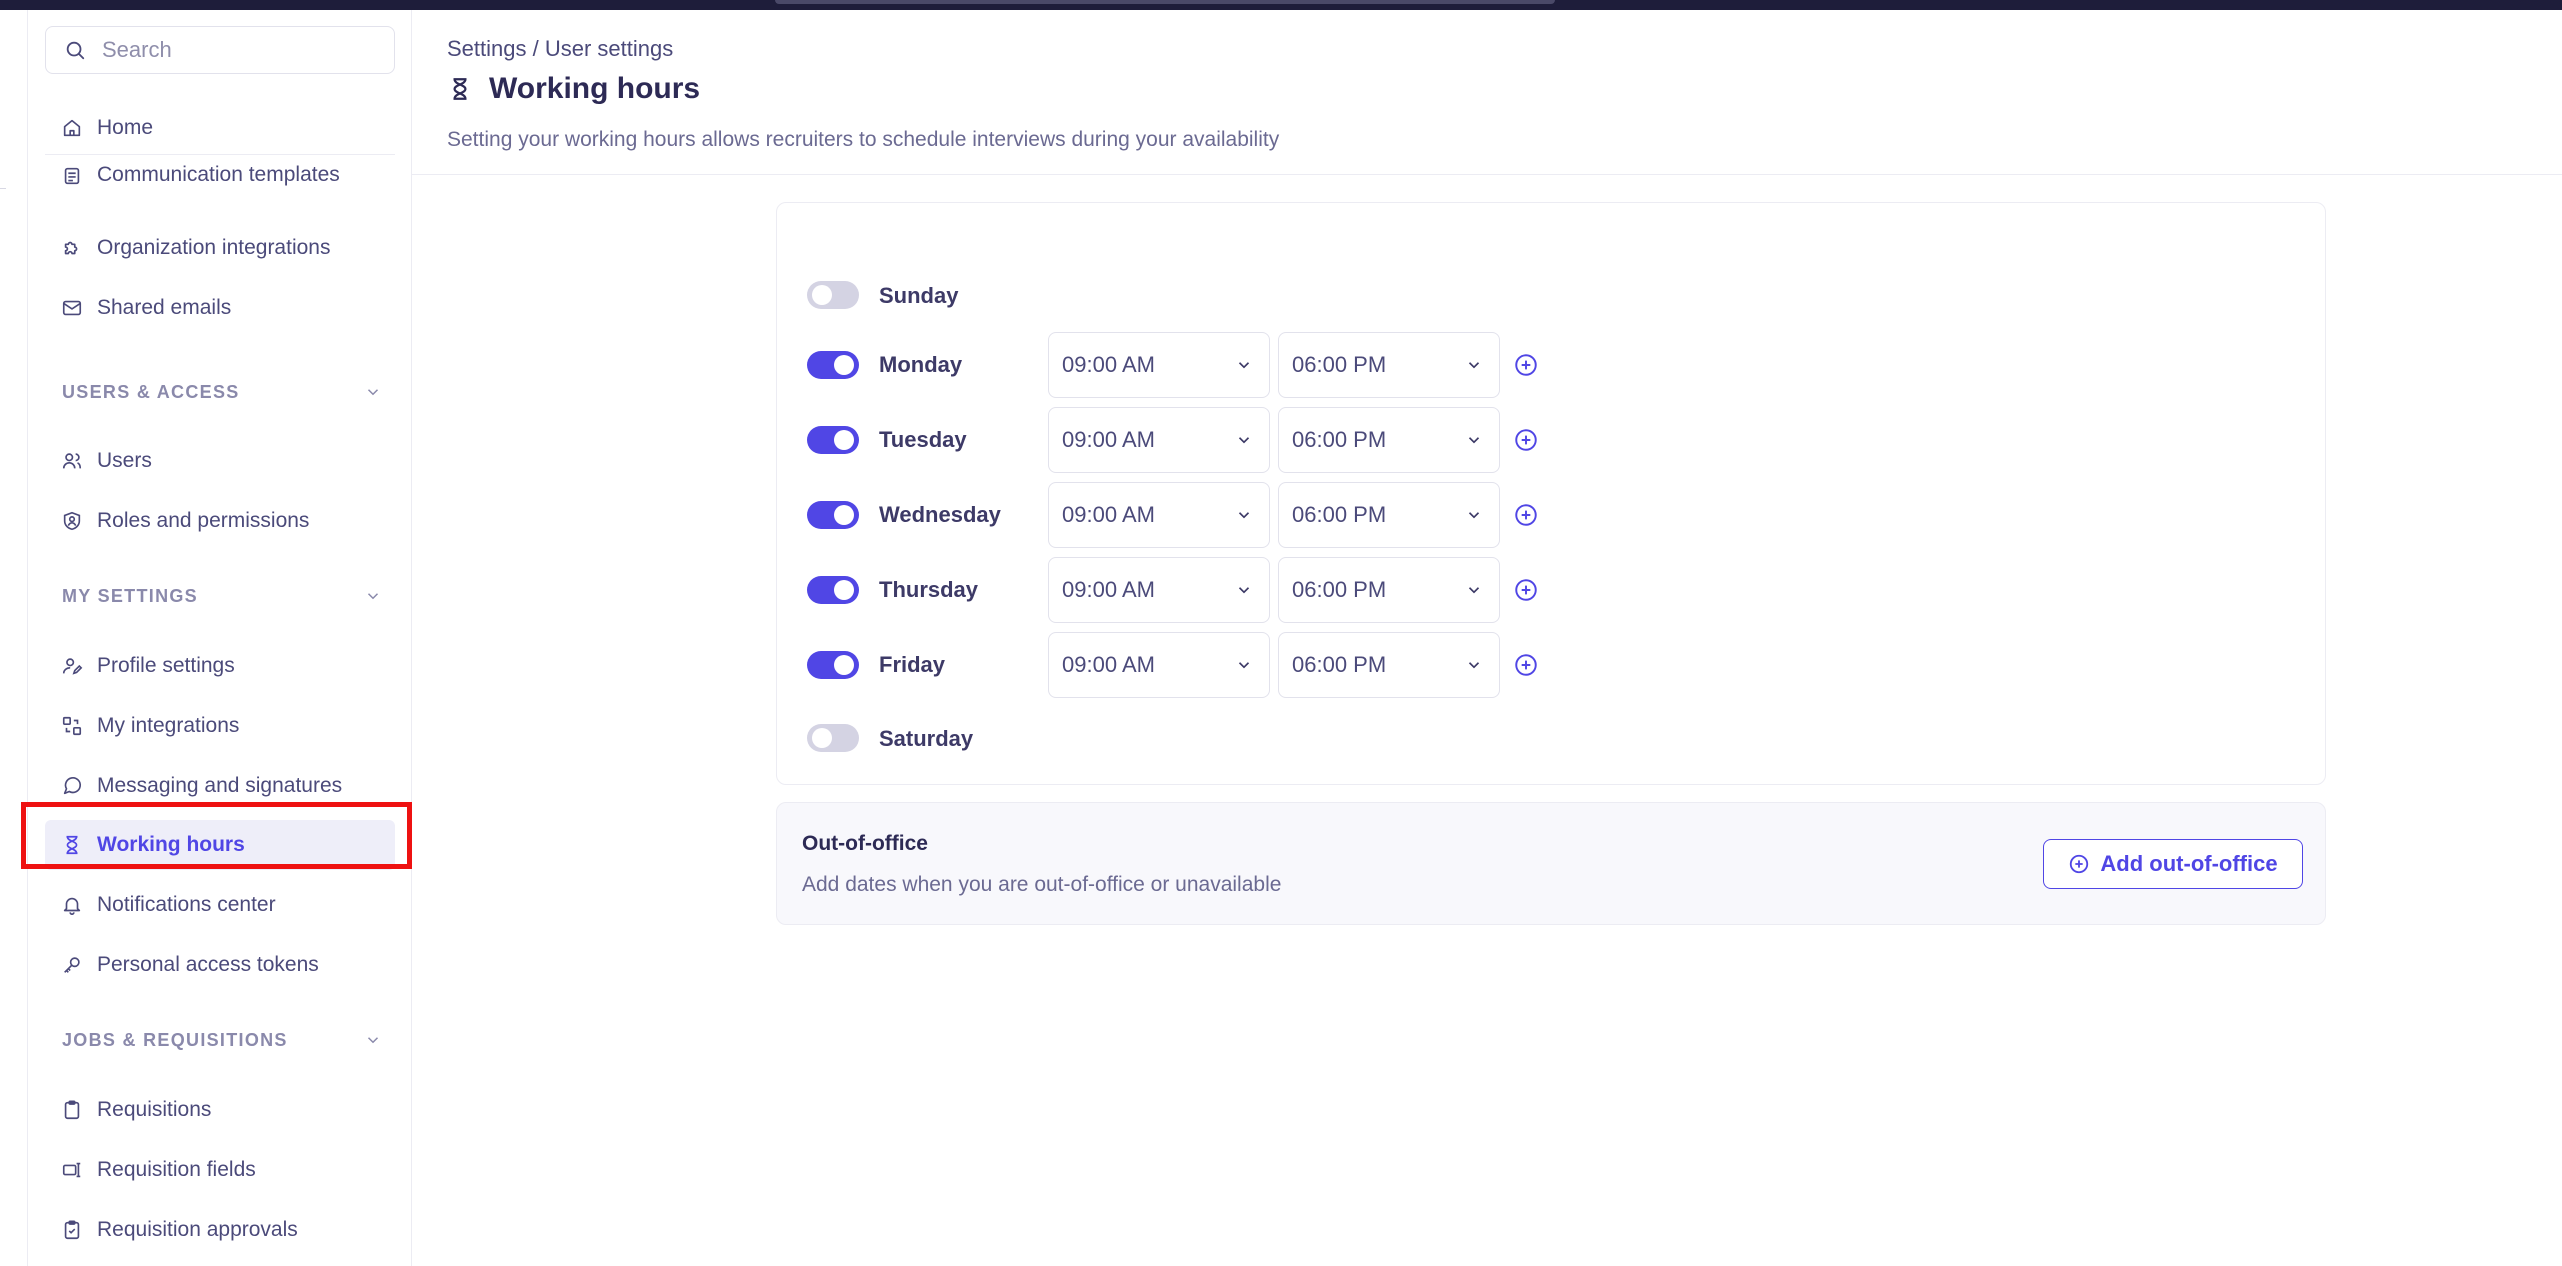  I want to click on puzzle-icon, so click(71, 248).